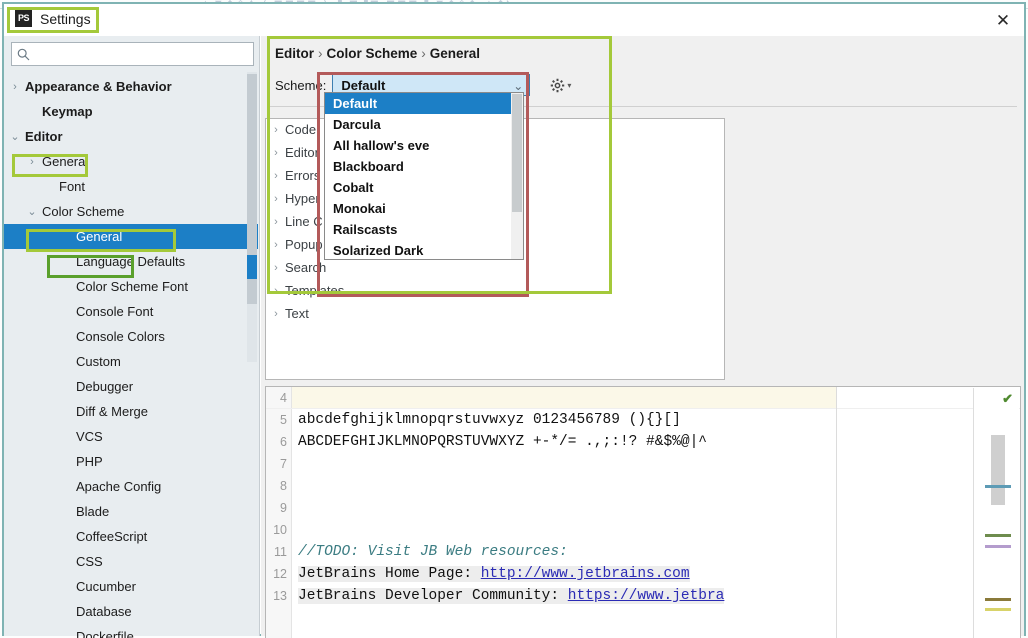 This screenshot has height=638, width=1028. I want to click on sidebar-item-custom: Custom, so click(128, 361).